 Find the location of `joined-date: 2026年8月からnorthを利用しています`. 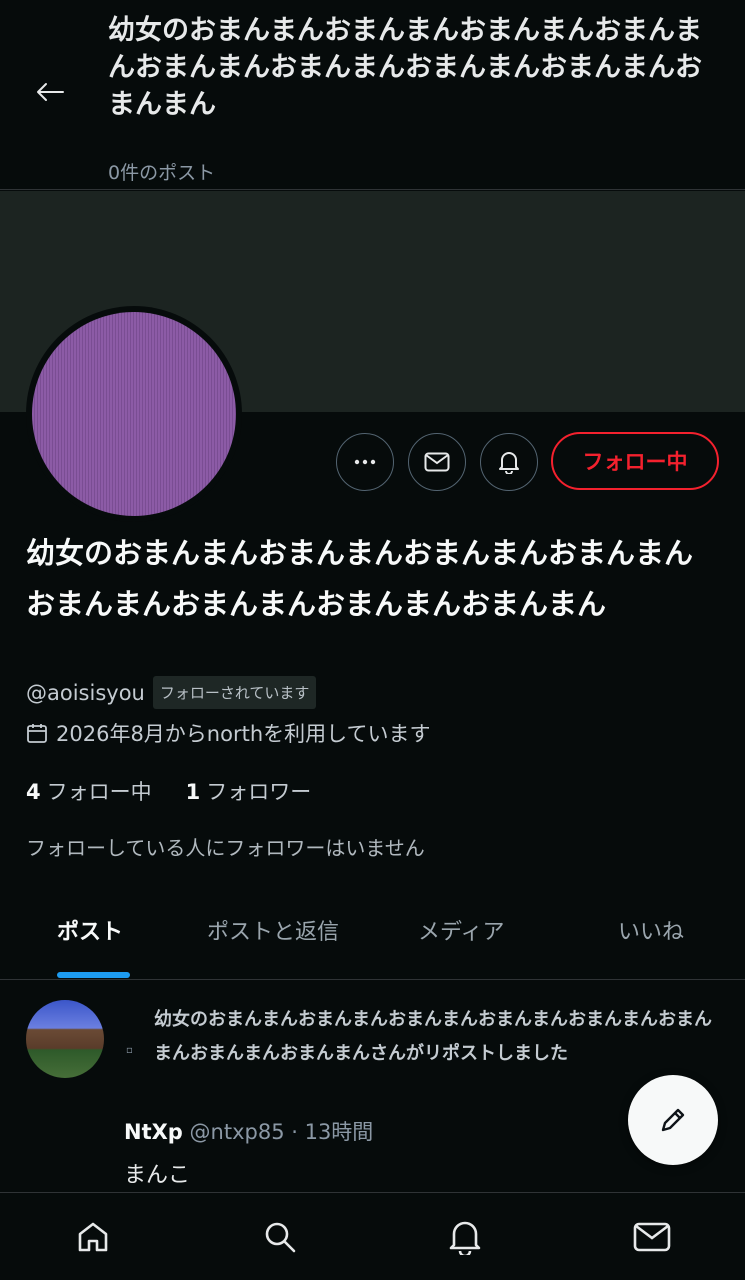

joined-date: 2026年8月からnorthを利用しています is located at coordinates (243, 734).